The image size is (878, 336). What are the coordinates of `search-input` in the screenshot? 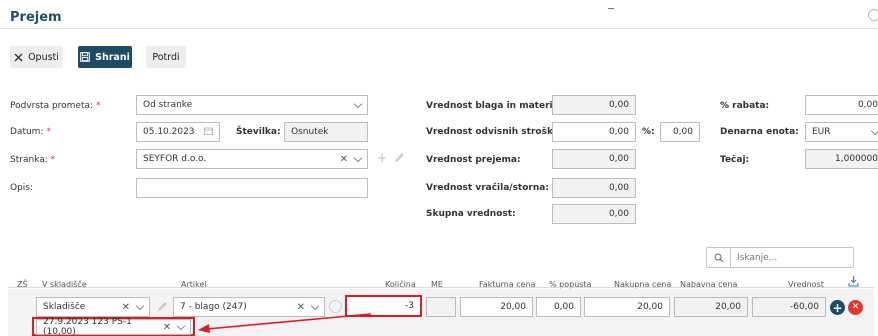 It's located at (786, 257).